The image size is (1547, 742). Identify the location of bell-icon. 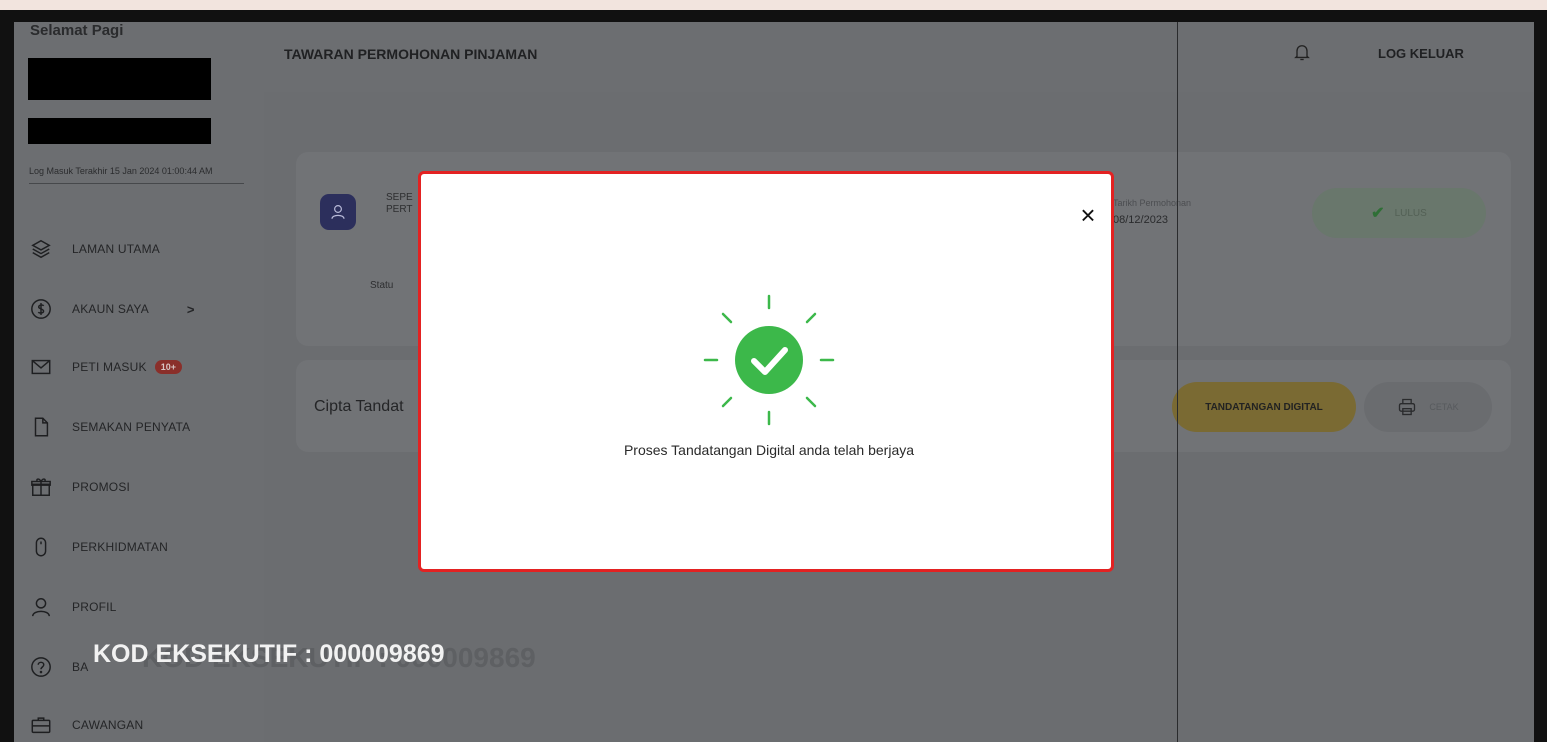
(1303, 53).